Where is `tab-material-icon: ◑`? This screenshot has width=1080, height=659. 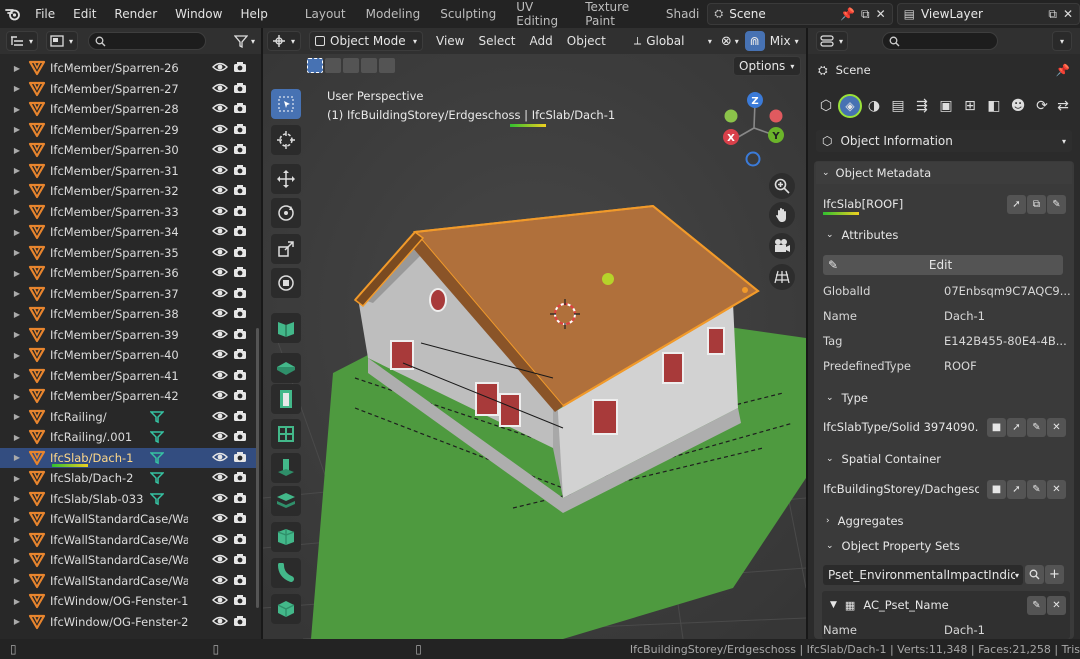
tab-material-icon: ◑ is located at coordinates (874, 106).